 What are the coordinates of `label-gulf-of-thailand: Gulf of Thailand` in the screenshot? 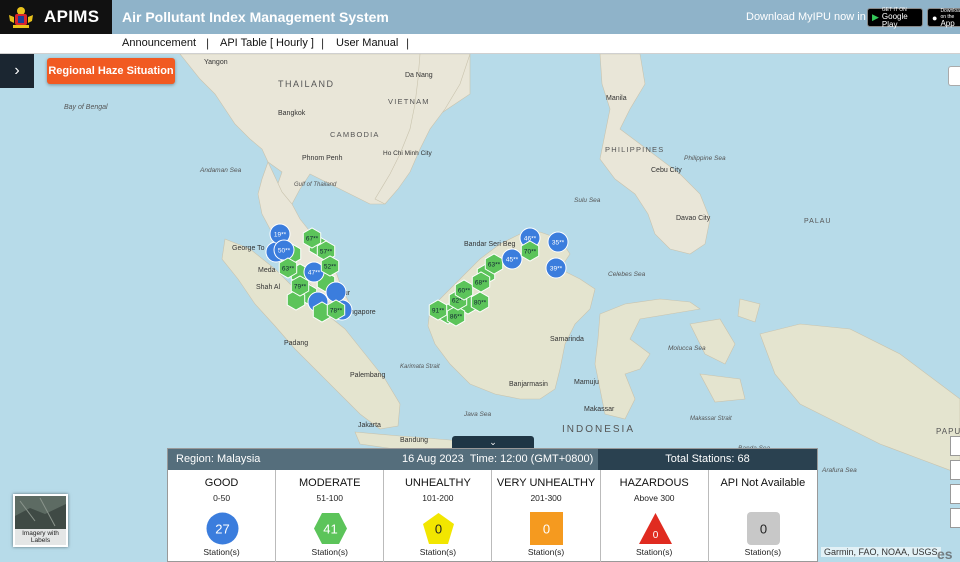 It's located at (315, 185).